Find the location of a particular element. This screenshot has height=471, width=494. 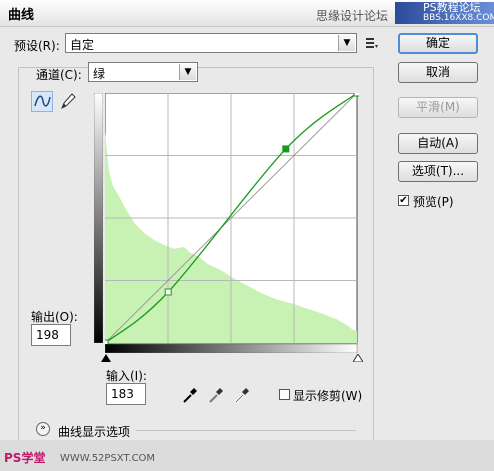

preview-label: 预览(P) is located at coordinates (433, 202).